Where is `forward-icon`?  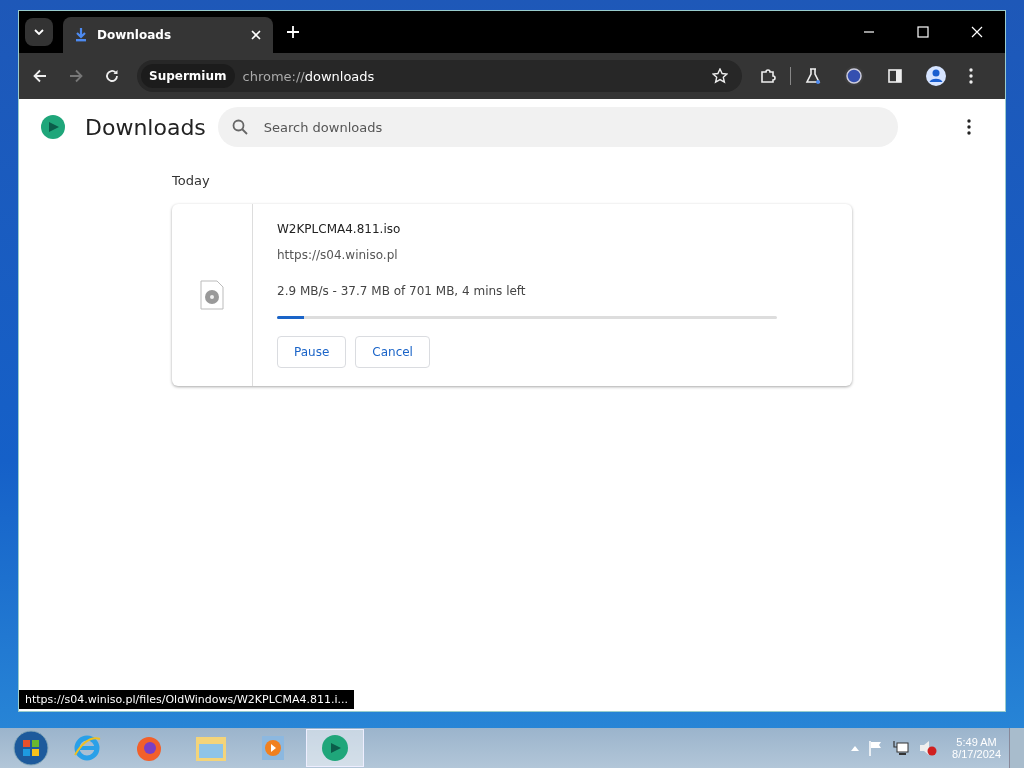
forward-icon is located at coordinates (76, 76).